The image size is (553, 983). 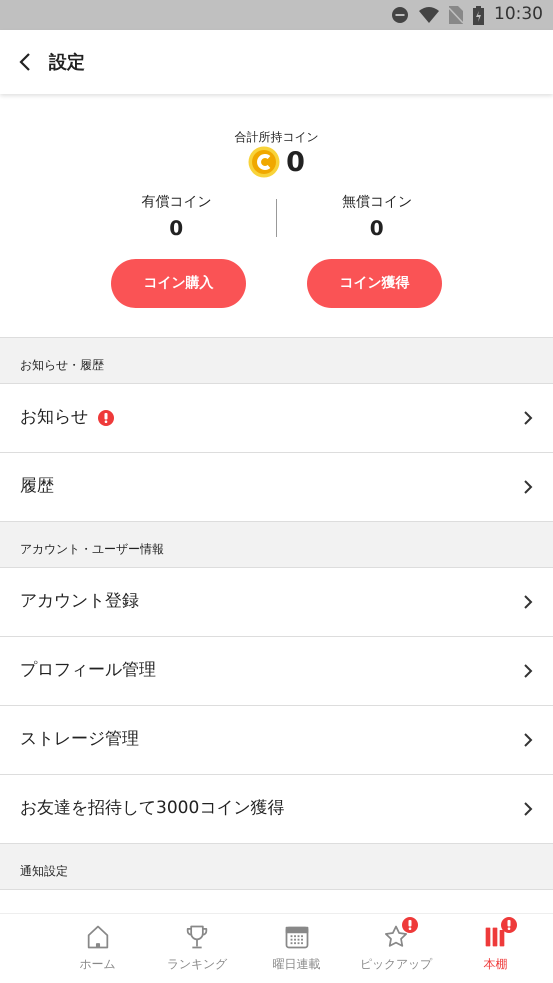 I want to click on wifi-icon, so click(x=429, y=15).